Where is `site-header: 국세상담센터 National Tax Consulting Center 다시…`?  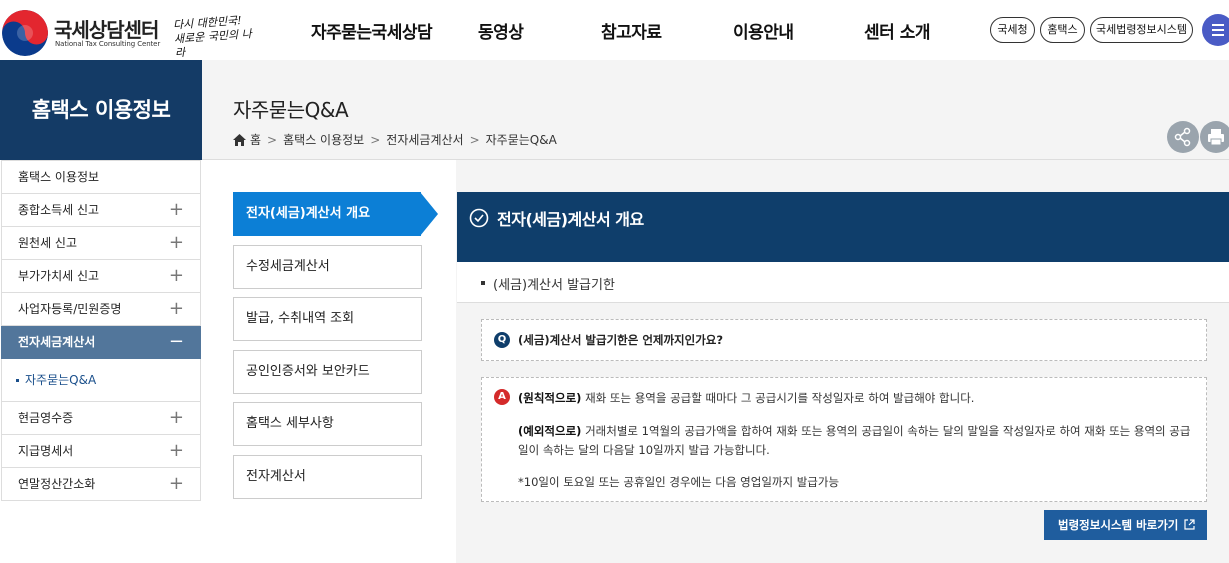
site-header: 국세상담센터 National Tax Consulting Center 다시… is located at coordinates (614, 30).